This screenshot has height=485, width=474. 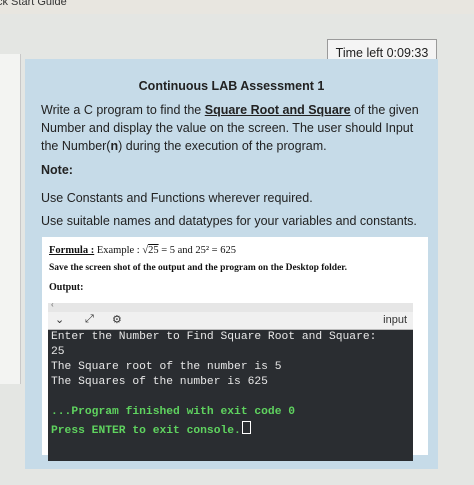 I want to click on console-cursor, so click(x=246, y=427).